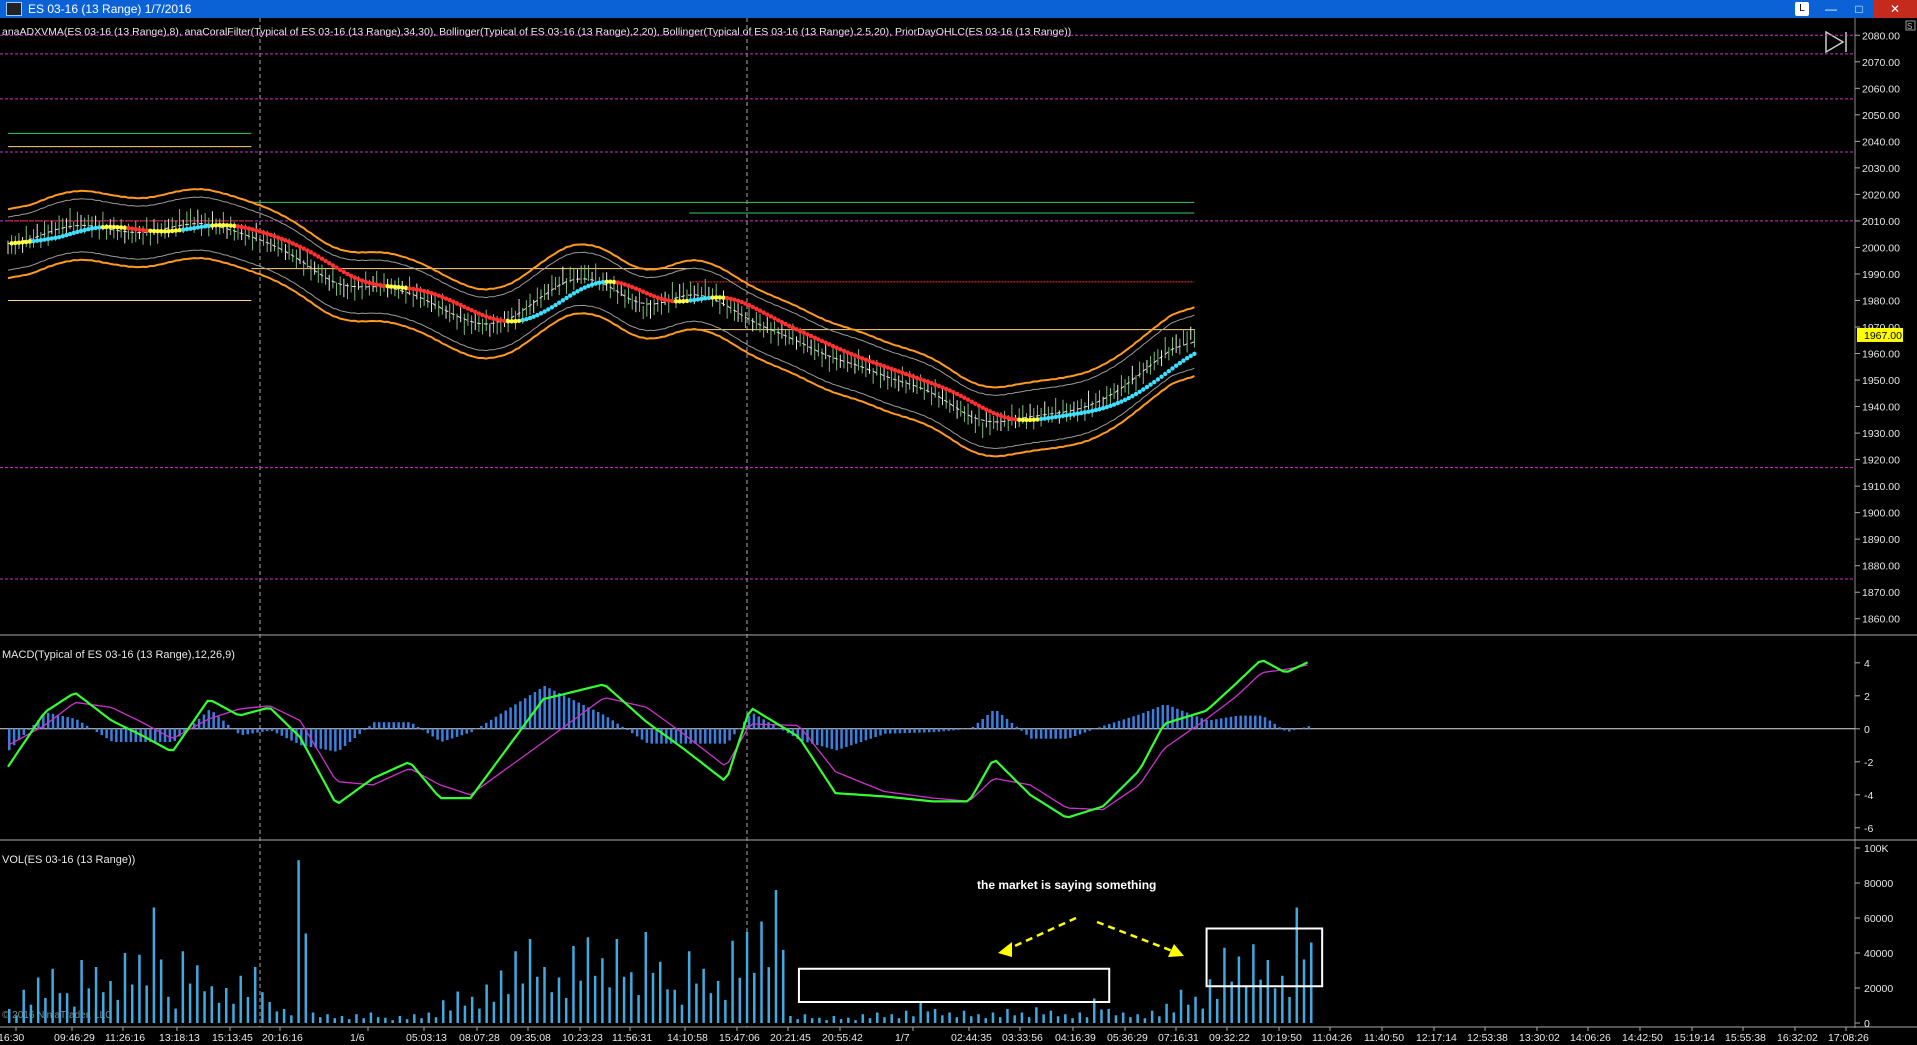  Describe the element at coordinates (282, 1038) in the screenshot. I see `x-tick-label: 20:16:16` at that location.